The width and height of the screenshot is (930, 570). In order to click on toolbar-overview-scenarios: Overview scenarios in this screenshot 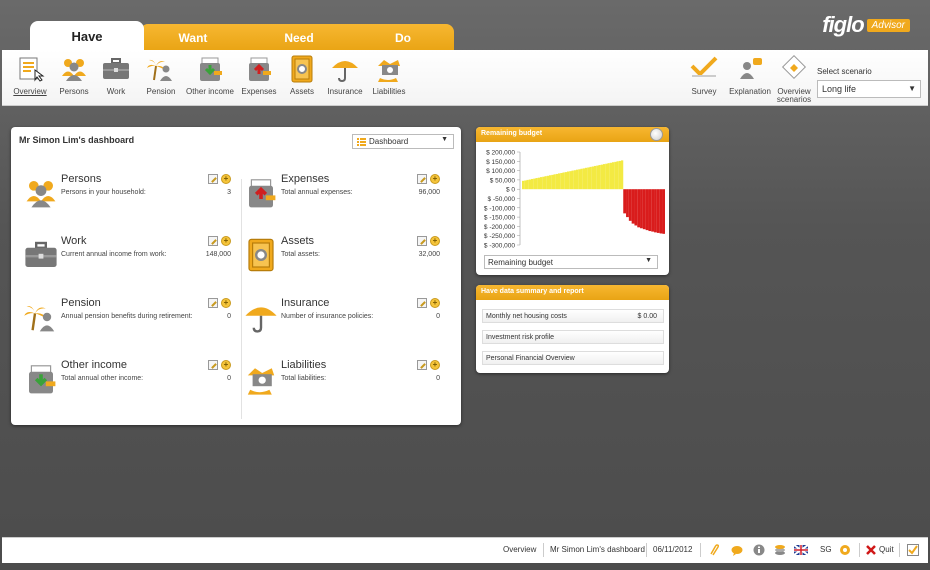, I will do `click(794, 79)`.